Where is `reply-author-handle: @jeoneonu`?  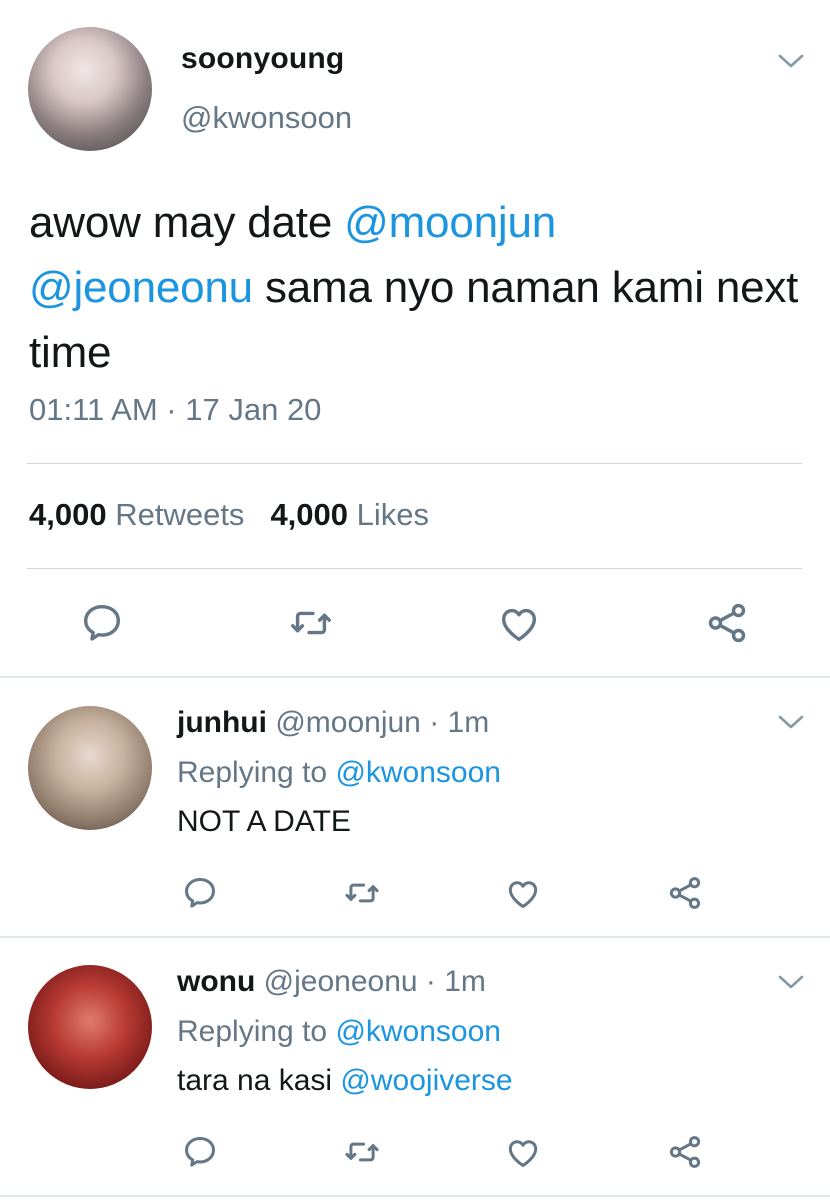
reply-author-handle: @jeoneonu is located at coordinates (341, 981).